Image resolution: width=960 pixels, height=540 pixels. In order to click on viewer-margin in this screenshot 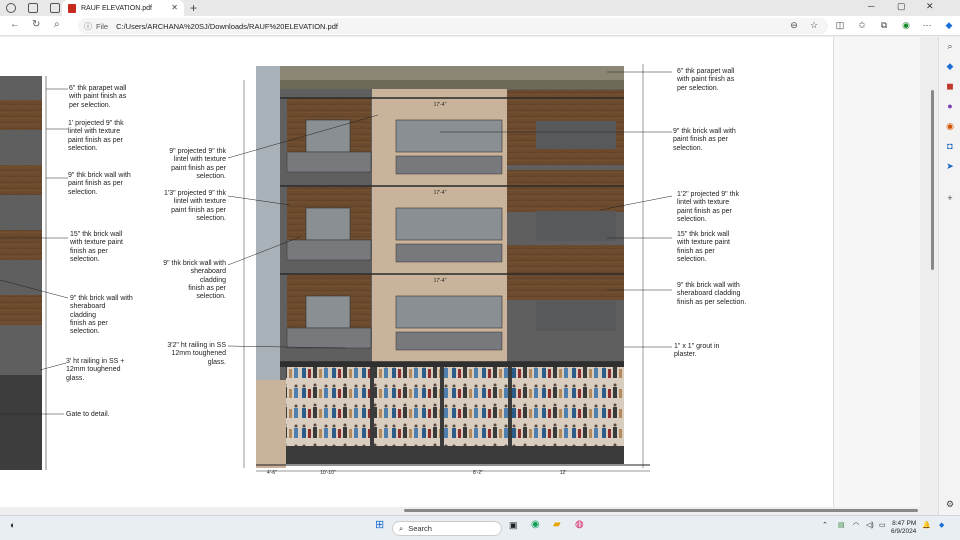, I will do `click(876, 272)`.